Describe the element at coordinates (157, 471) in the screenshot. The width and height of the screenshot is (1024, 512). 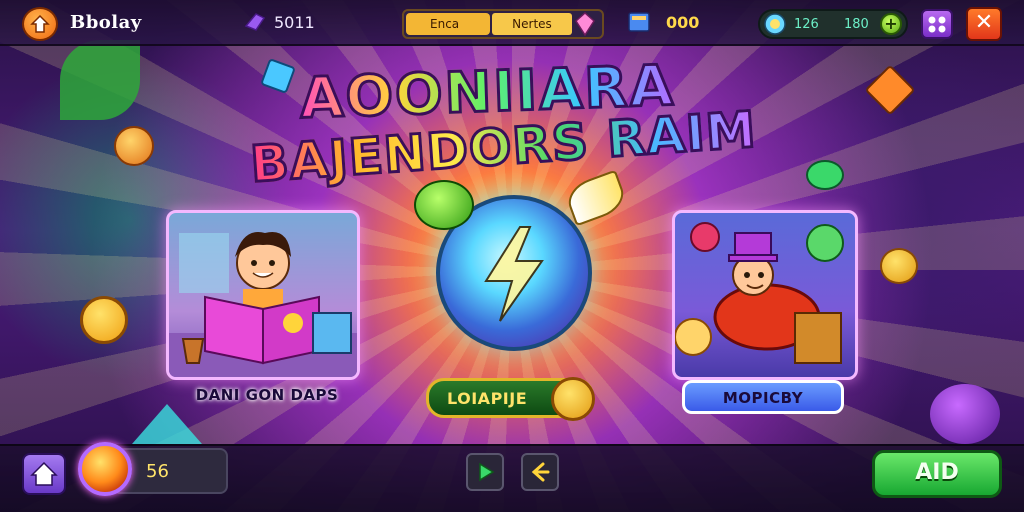
I see `coin-count: 56` at that location.